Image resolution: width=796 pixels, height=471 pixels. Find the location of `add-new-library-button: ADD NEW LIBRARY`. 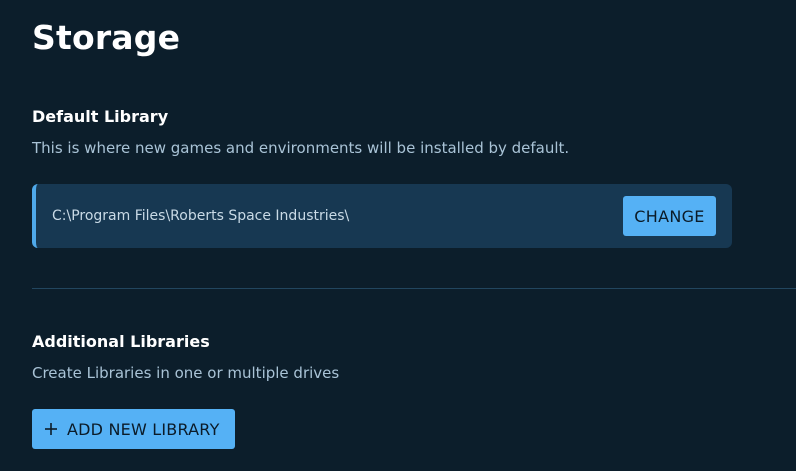

add-new-library-button: ADD NEW LIBRARY is located at coordinates (133, 429).